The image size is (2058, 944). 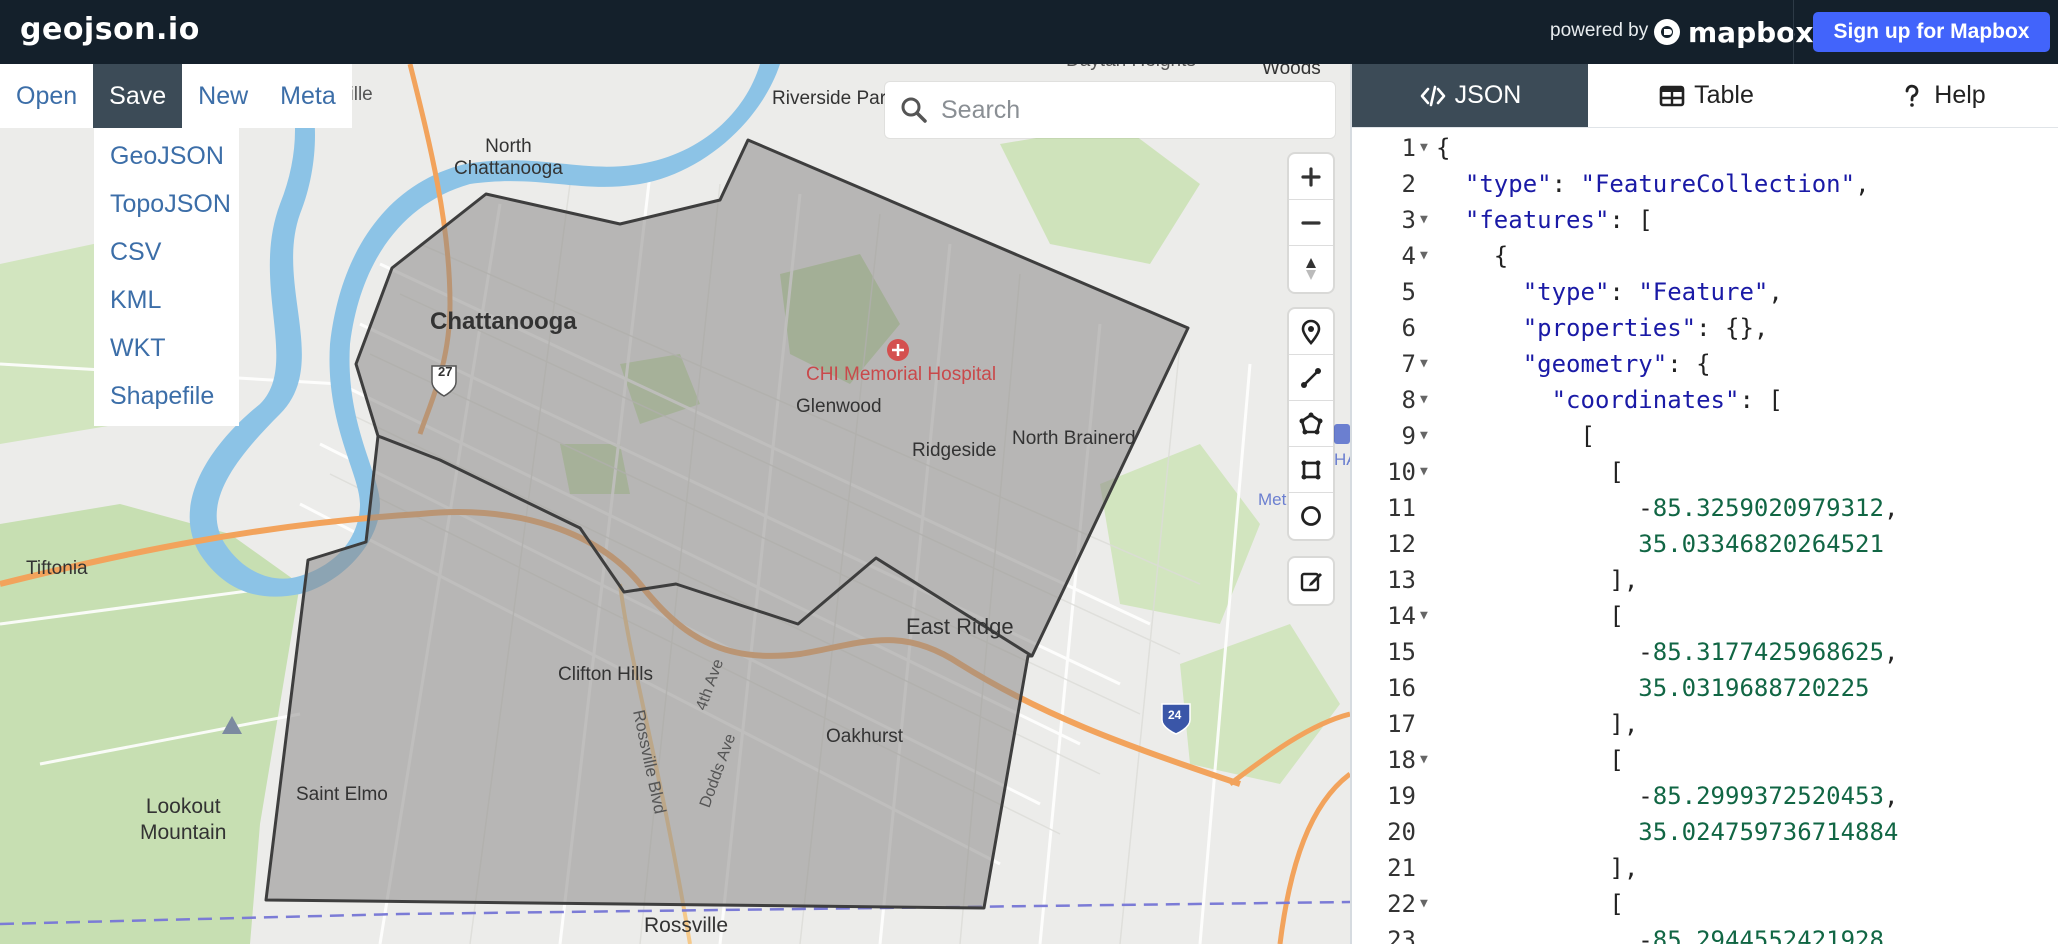 I want to click on code-line: 19 -85.2999372520453,, so click(x=1705, y=796).